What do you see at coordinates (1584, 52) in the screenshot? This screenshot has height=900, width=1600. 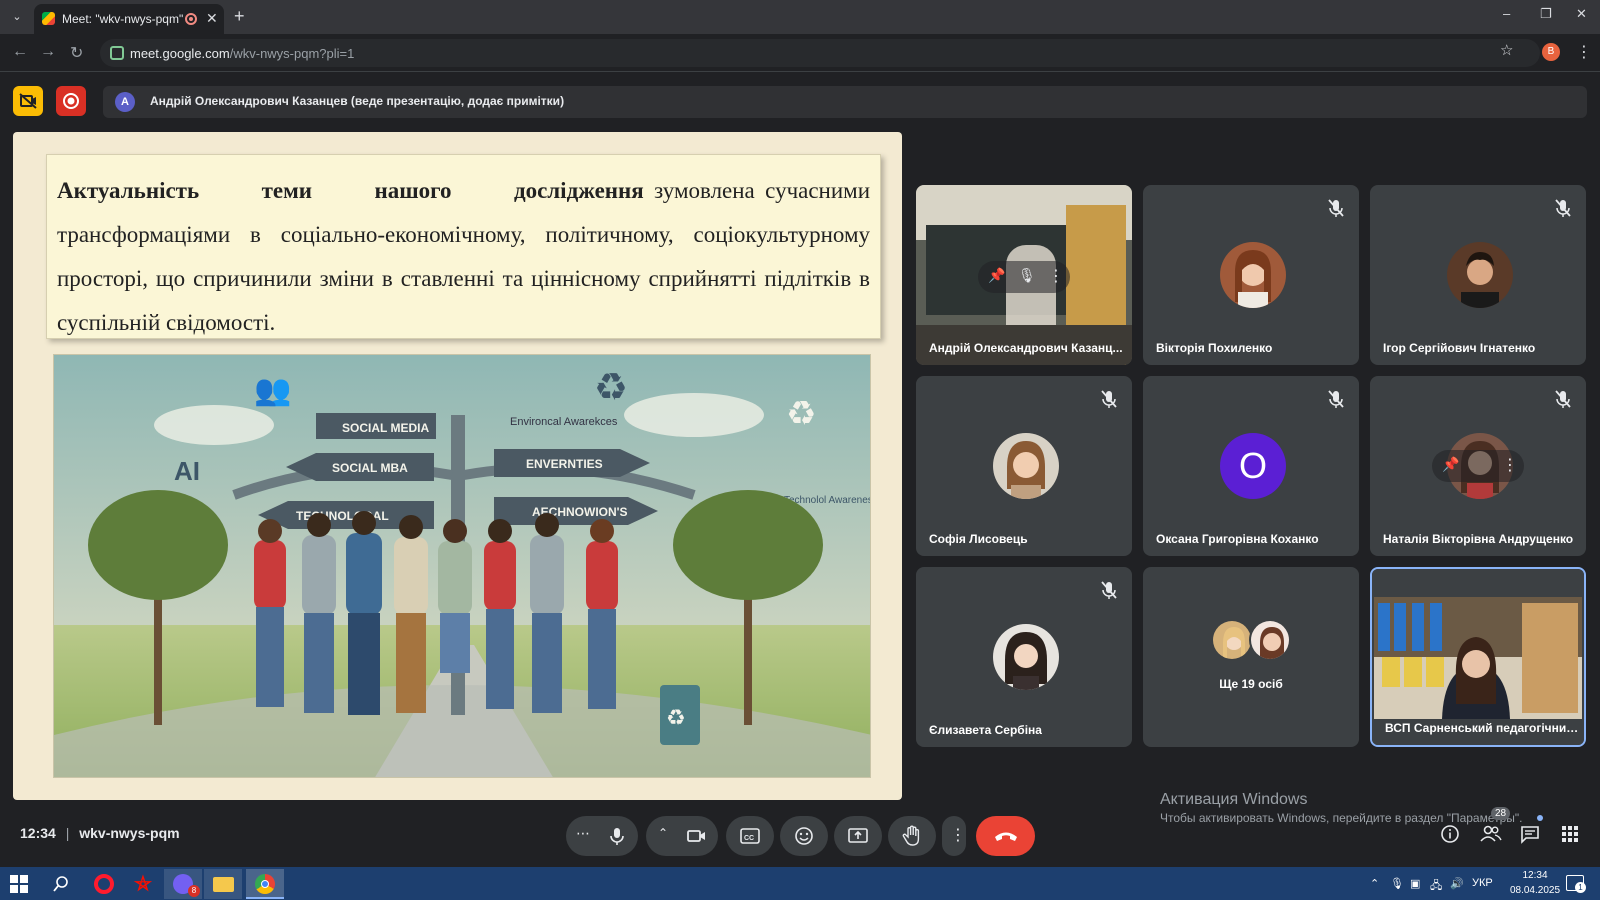 I see `browser-menu-icon: ⋮` at bounding box center [1584, 52].